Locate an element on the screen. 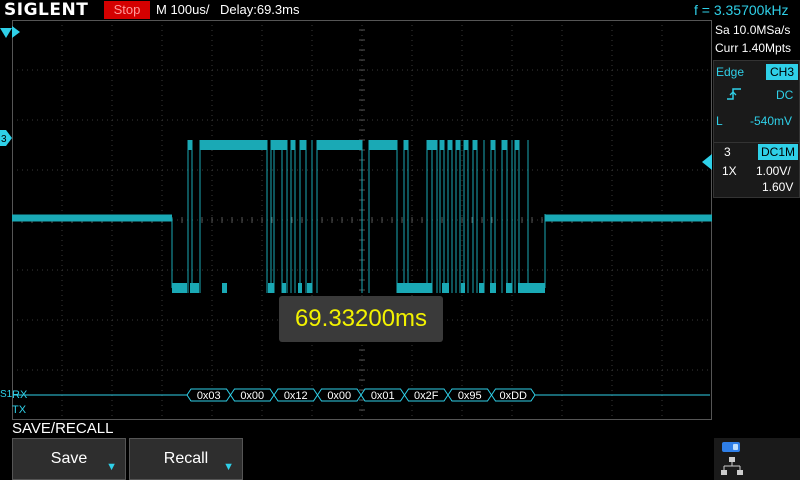 The height and width of the screenshot is (480, 800). trigger-type: Edge is located at coordinates (730, 72).